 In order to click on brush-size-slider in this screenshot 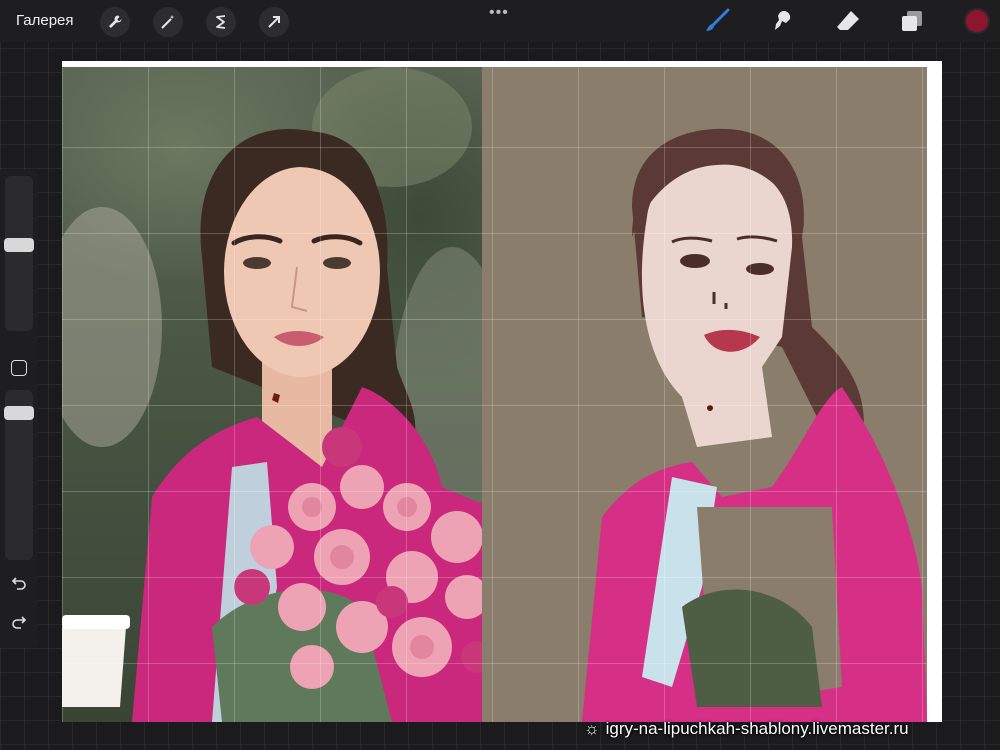, I will do `click(19, 253)`.